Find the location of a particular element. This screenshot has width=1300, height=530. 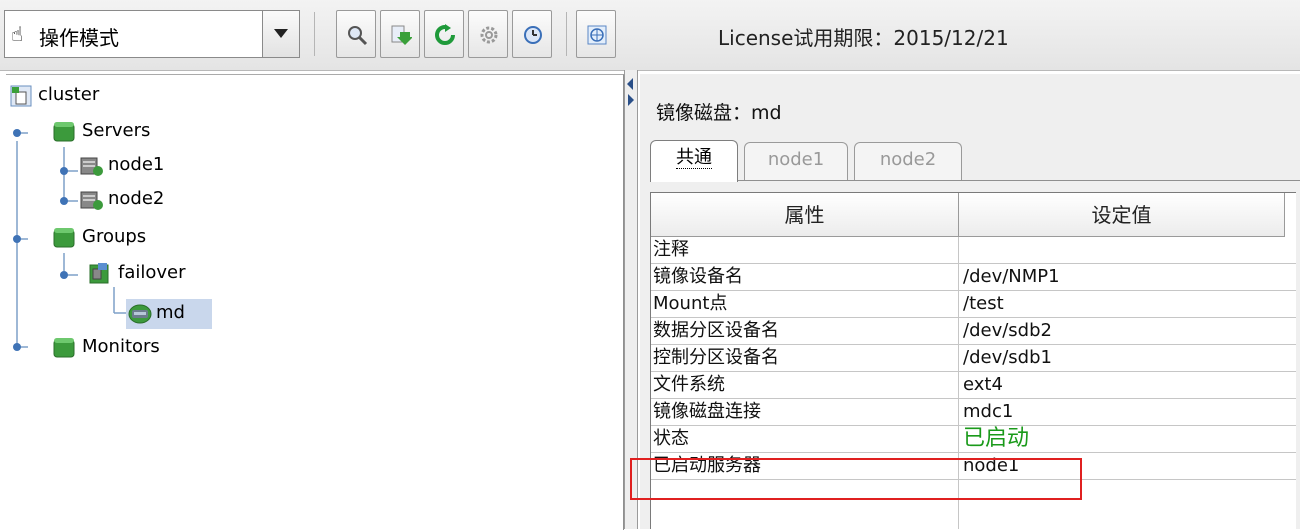

property-cell: 数据分区设备名 is located at coordinates (716, 330).